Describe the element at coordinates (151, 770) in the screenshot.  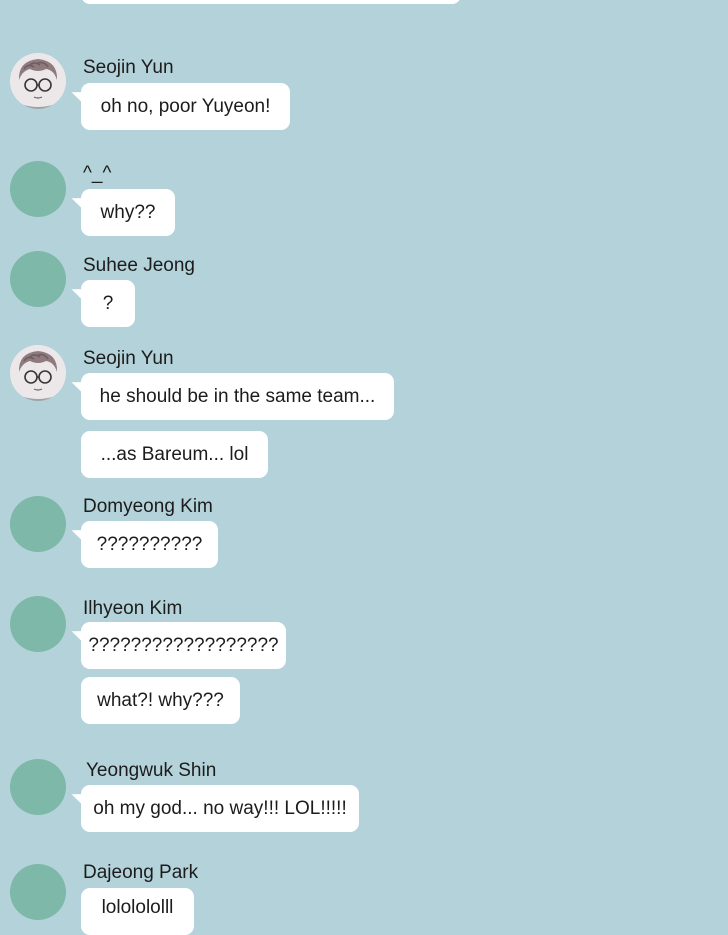
I see `sender-name: Yeongwuk Shin` at that location.